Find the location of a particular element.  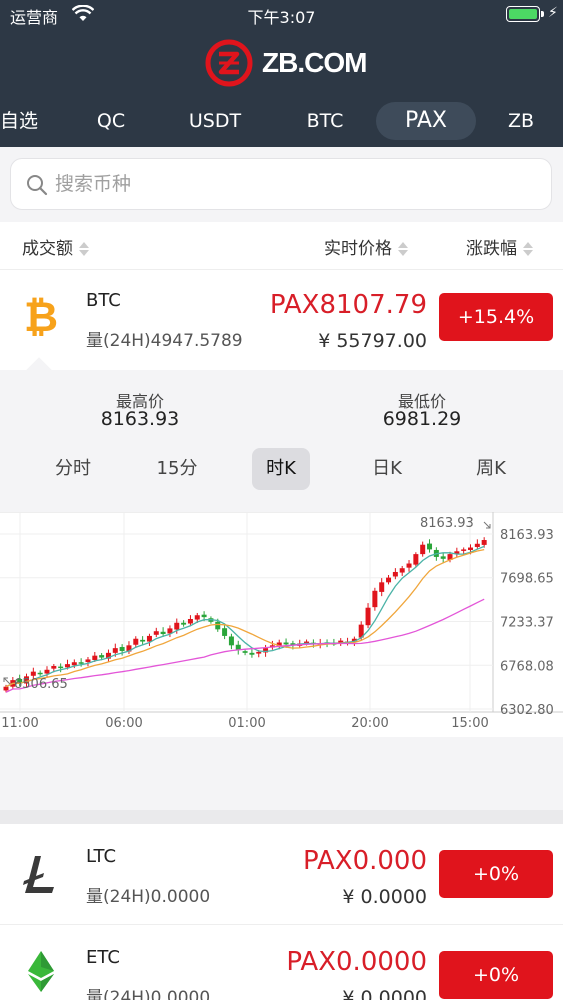

coin-row-ltc: LTC 量(24H)0.0000 PAX0.000 ¥ 0.0000 +0% is located at coordinates (281, 874).